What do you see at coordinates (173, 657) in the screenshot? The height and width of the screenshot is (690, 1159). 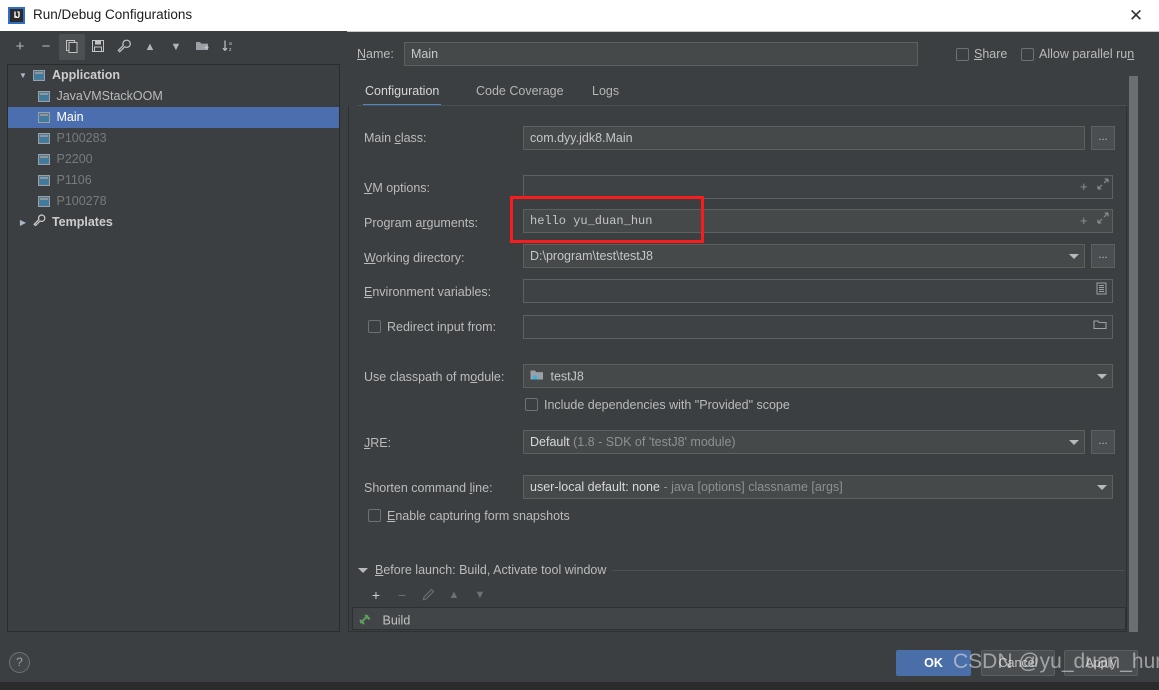 I see `left-panel-filler` at bounding box center [173, 657].